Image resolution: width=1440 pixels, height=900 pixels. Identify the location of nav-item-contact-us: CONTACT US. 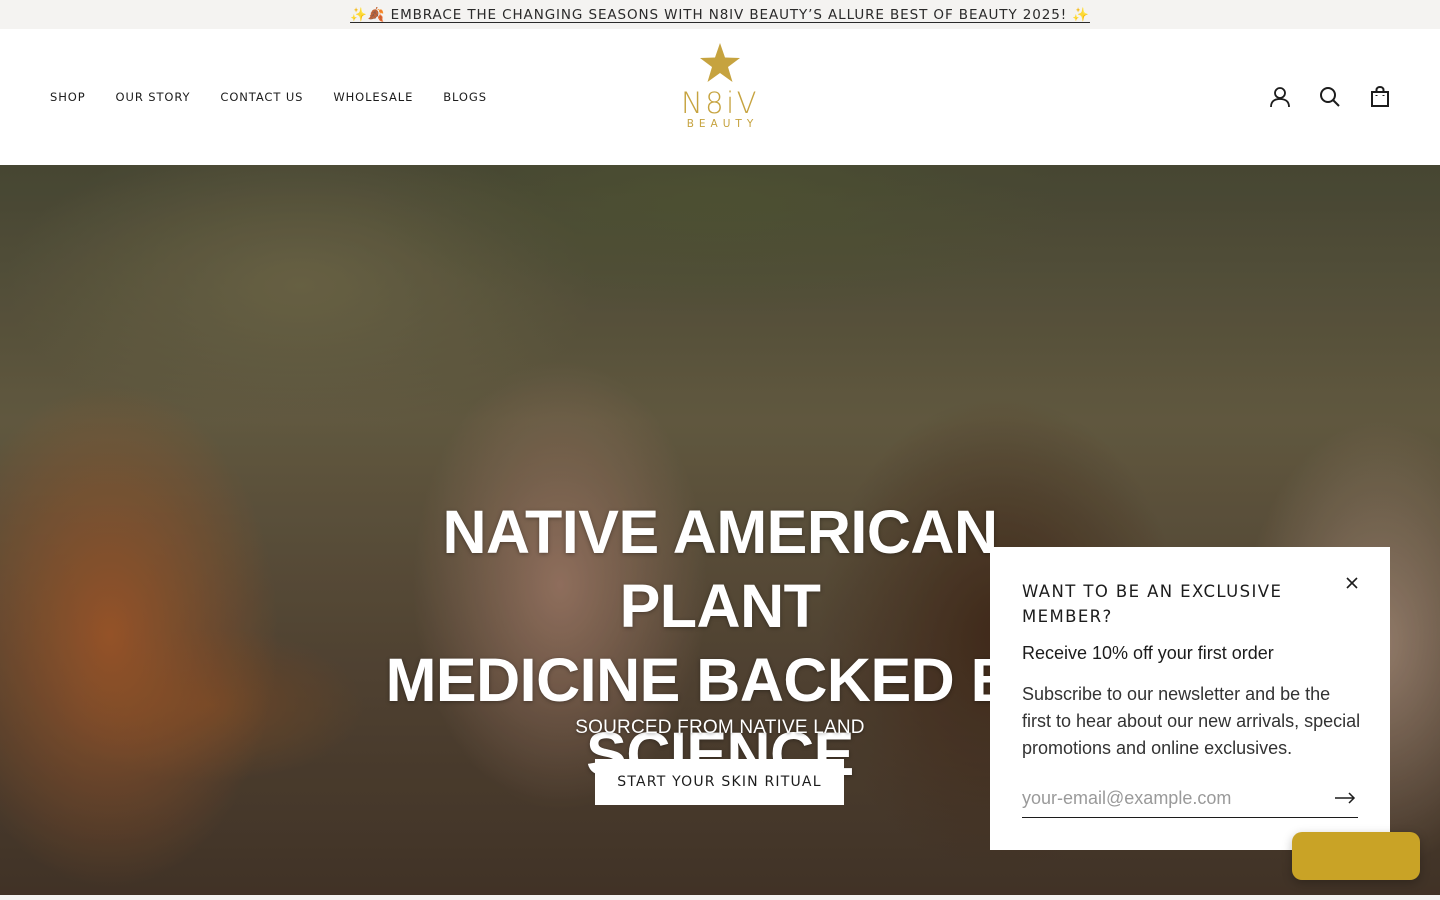
(261, 97).